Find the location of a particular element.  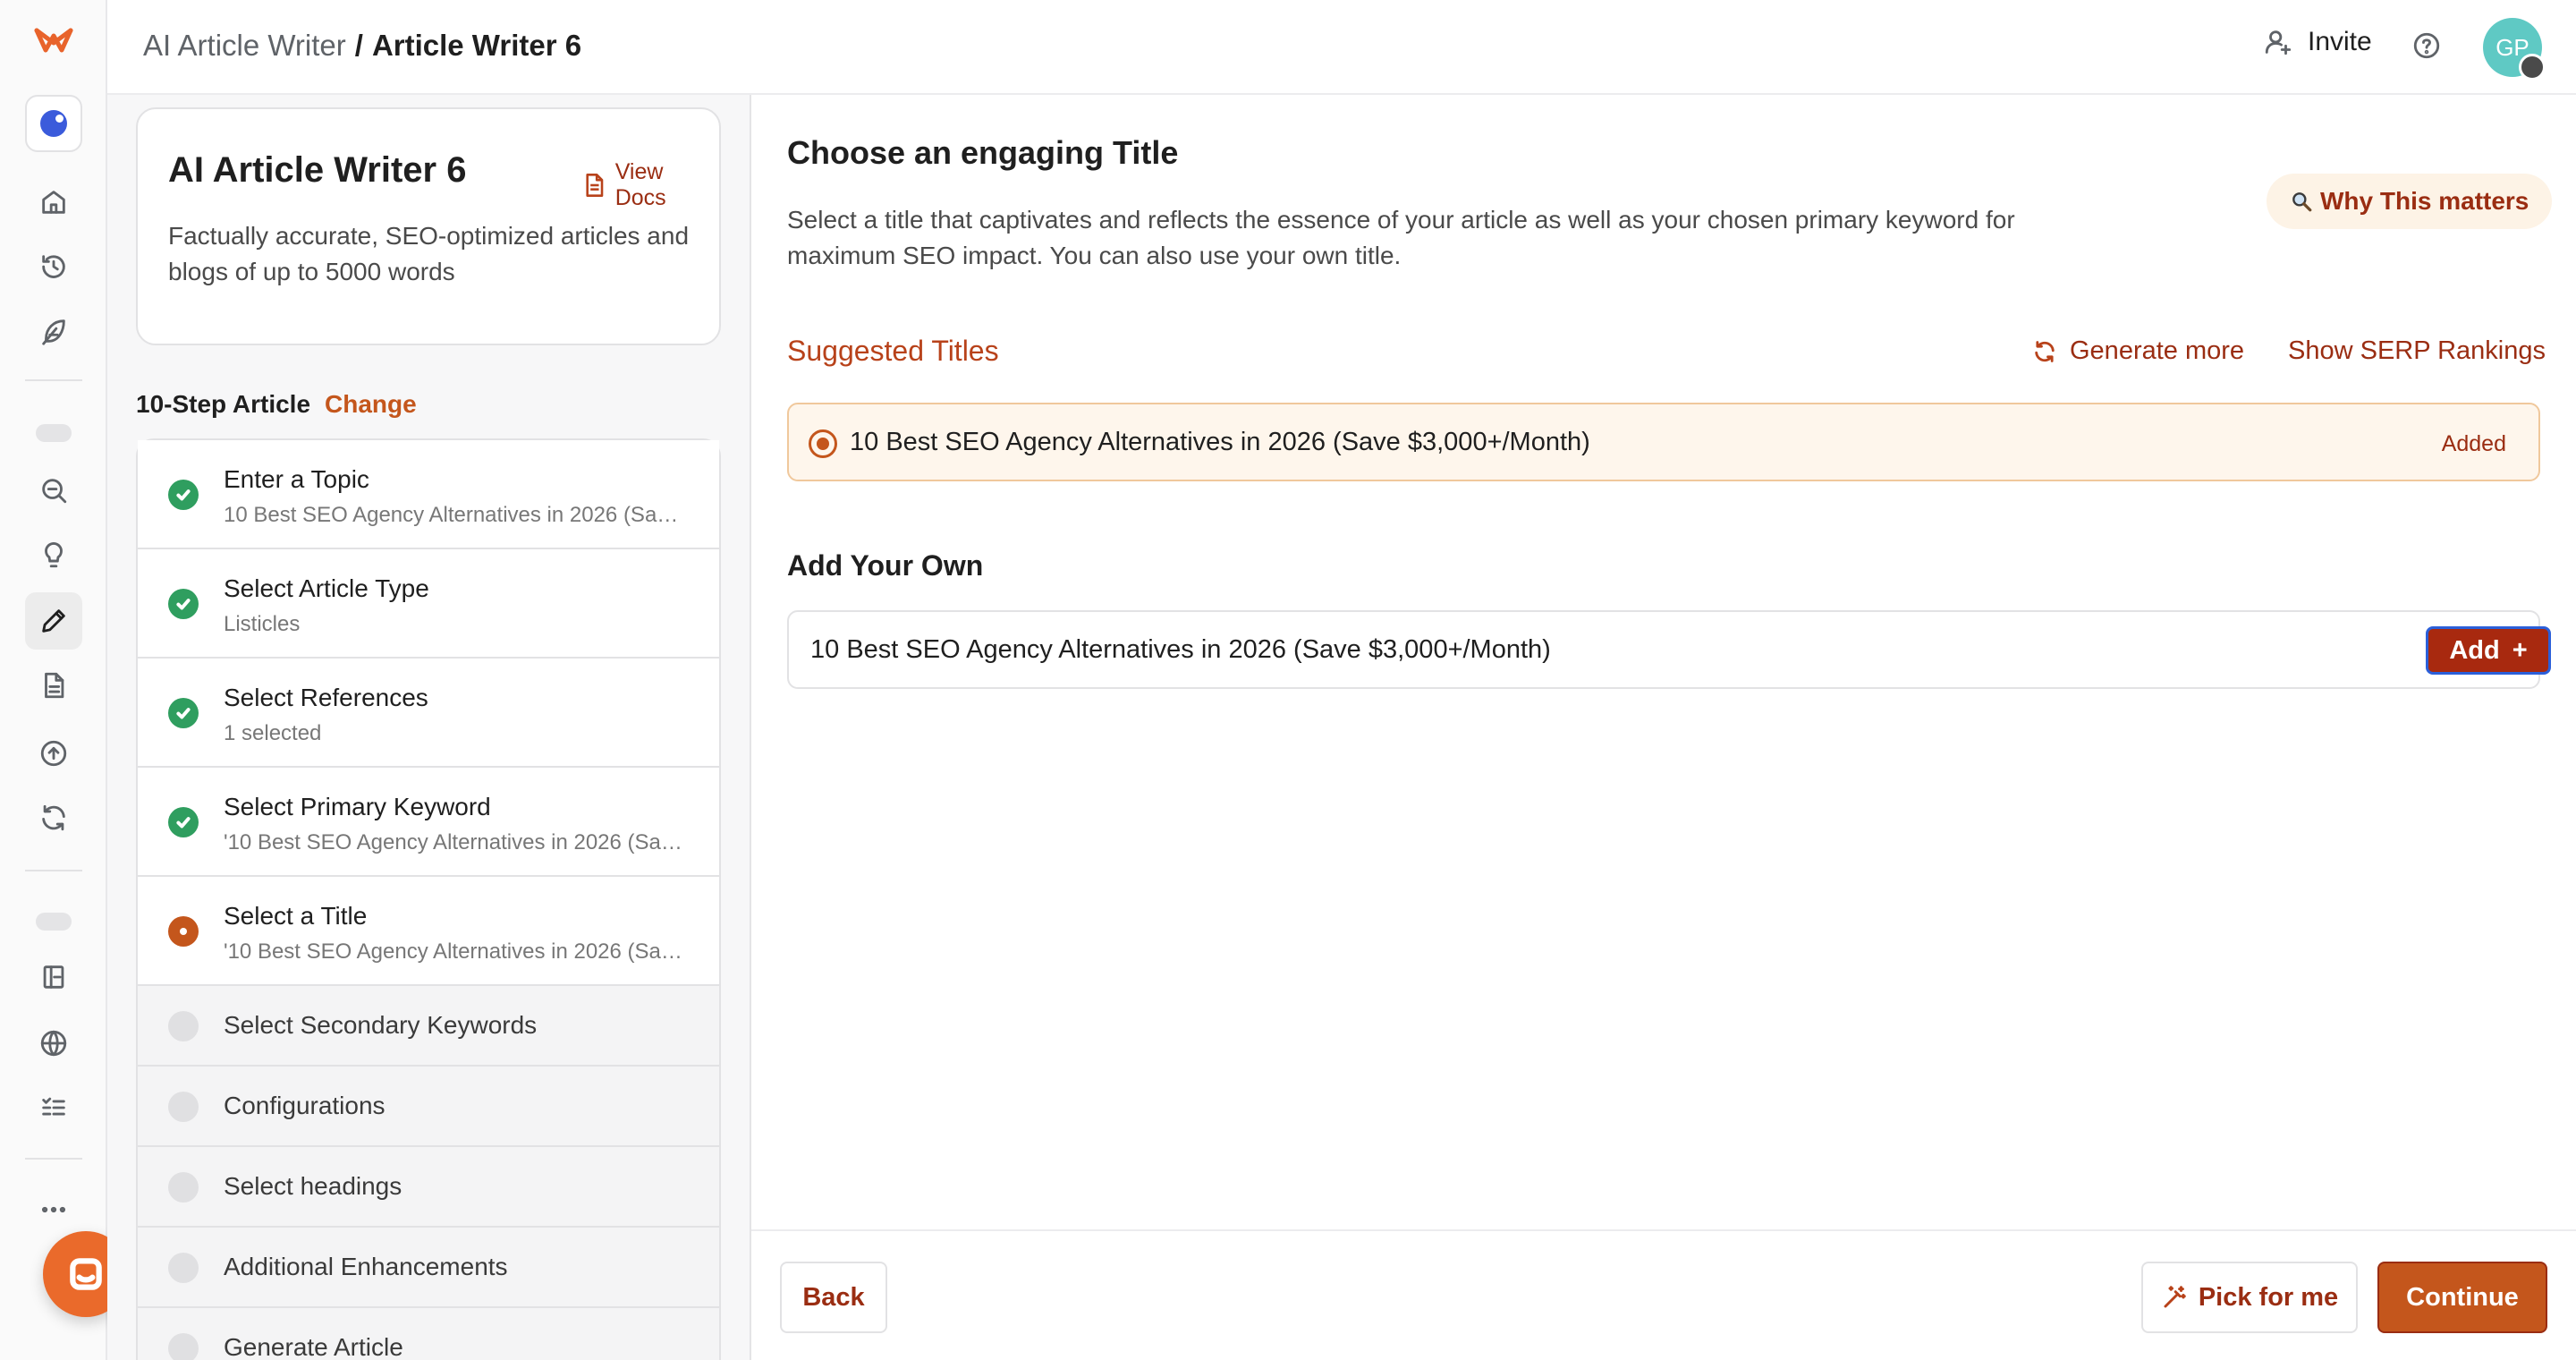

lightbulb-icon is located at coordinates (54, 555).